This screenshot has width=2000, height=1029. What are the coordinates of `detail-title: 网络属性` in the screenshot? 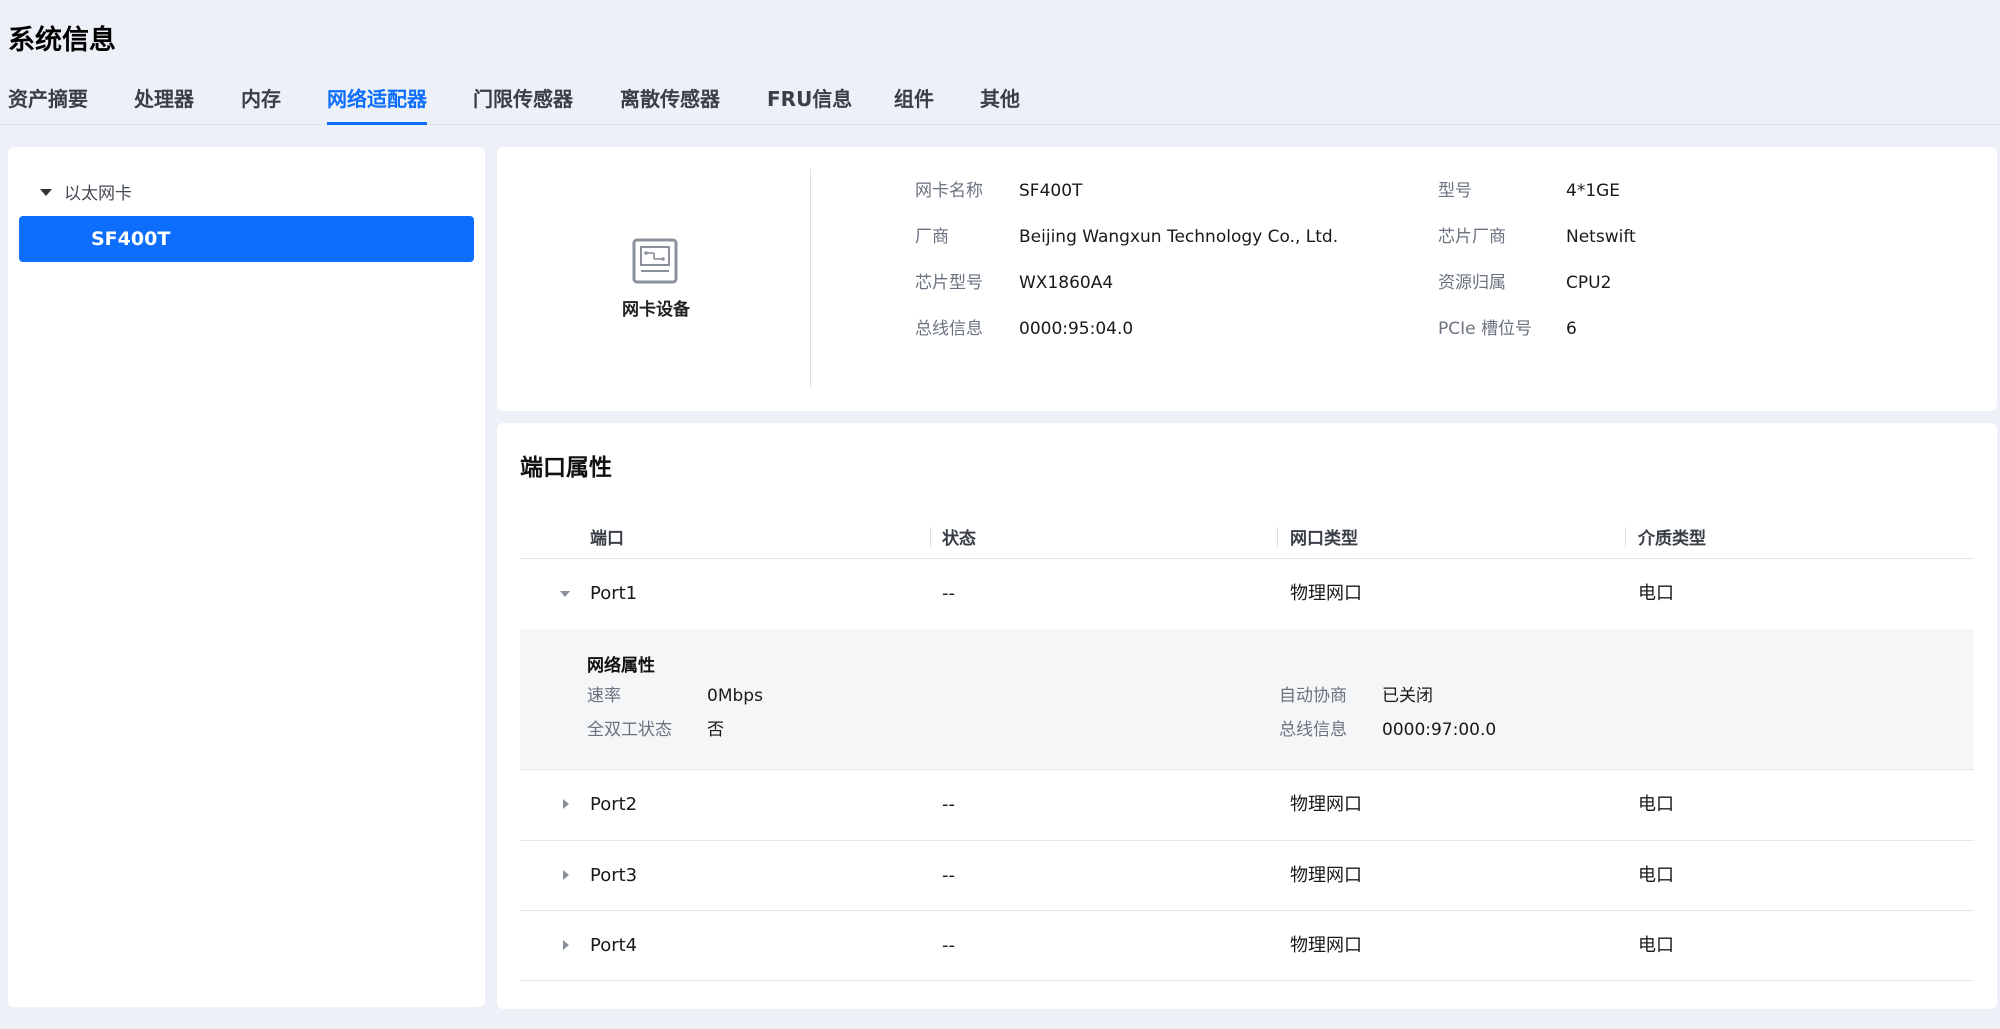 It's located at (621, 666).